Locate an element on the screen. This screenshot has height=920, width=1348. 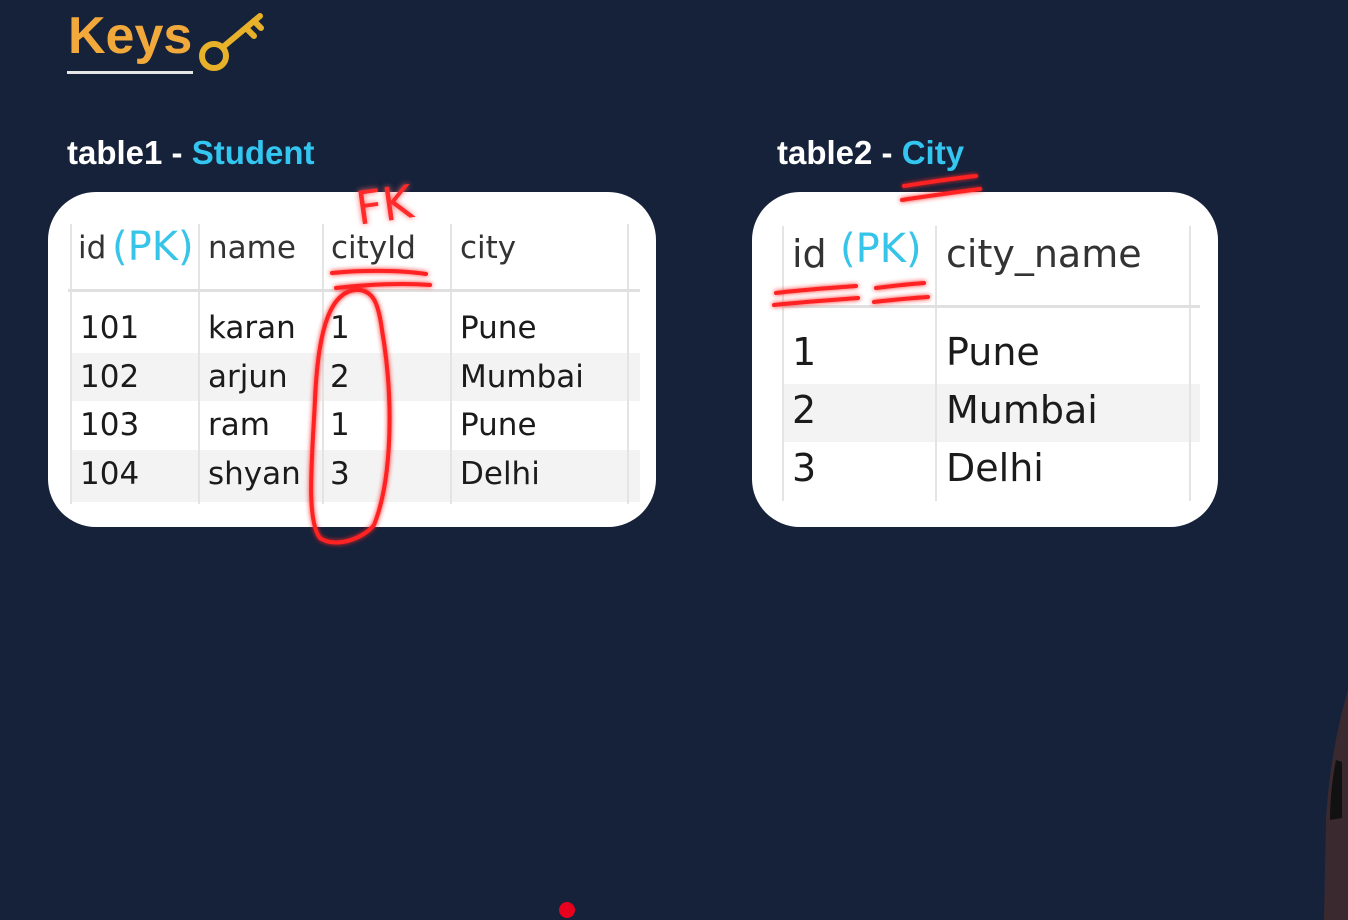
table-cell: 103 is located at coordinates (110, 425).